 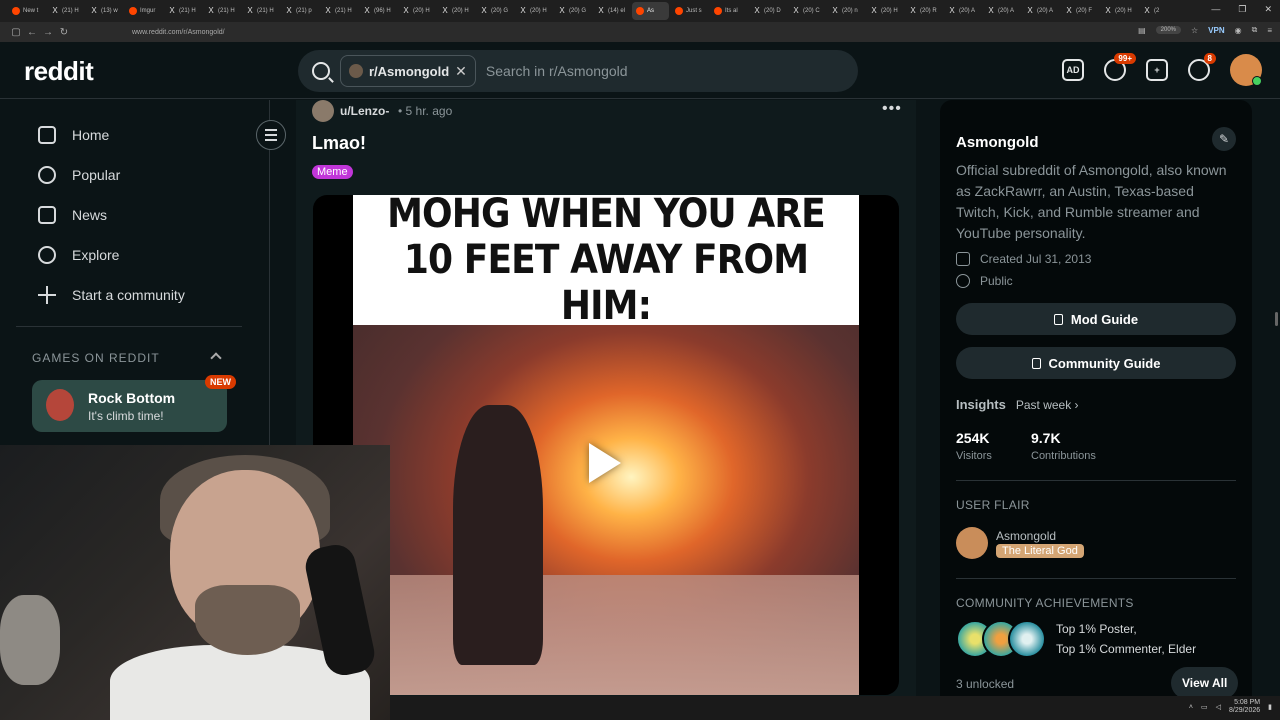 I want to click on clock: 5:08 PM 8/29/2026, so click(x=1244, y=707).